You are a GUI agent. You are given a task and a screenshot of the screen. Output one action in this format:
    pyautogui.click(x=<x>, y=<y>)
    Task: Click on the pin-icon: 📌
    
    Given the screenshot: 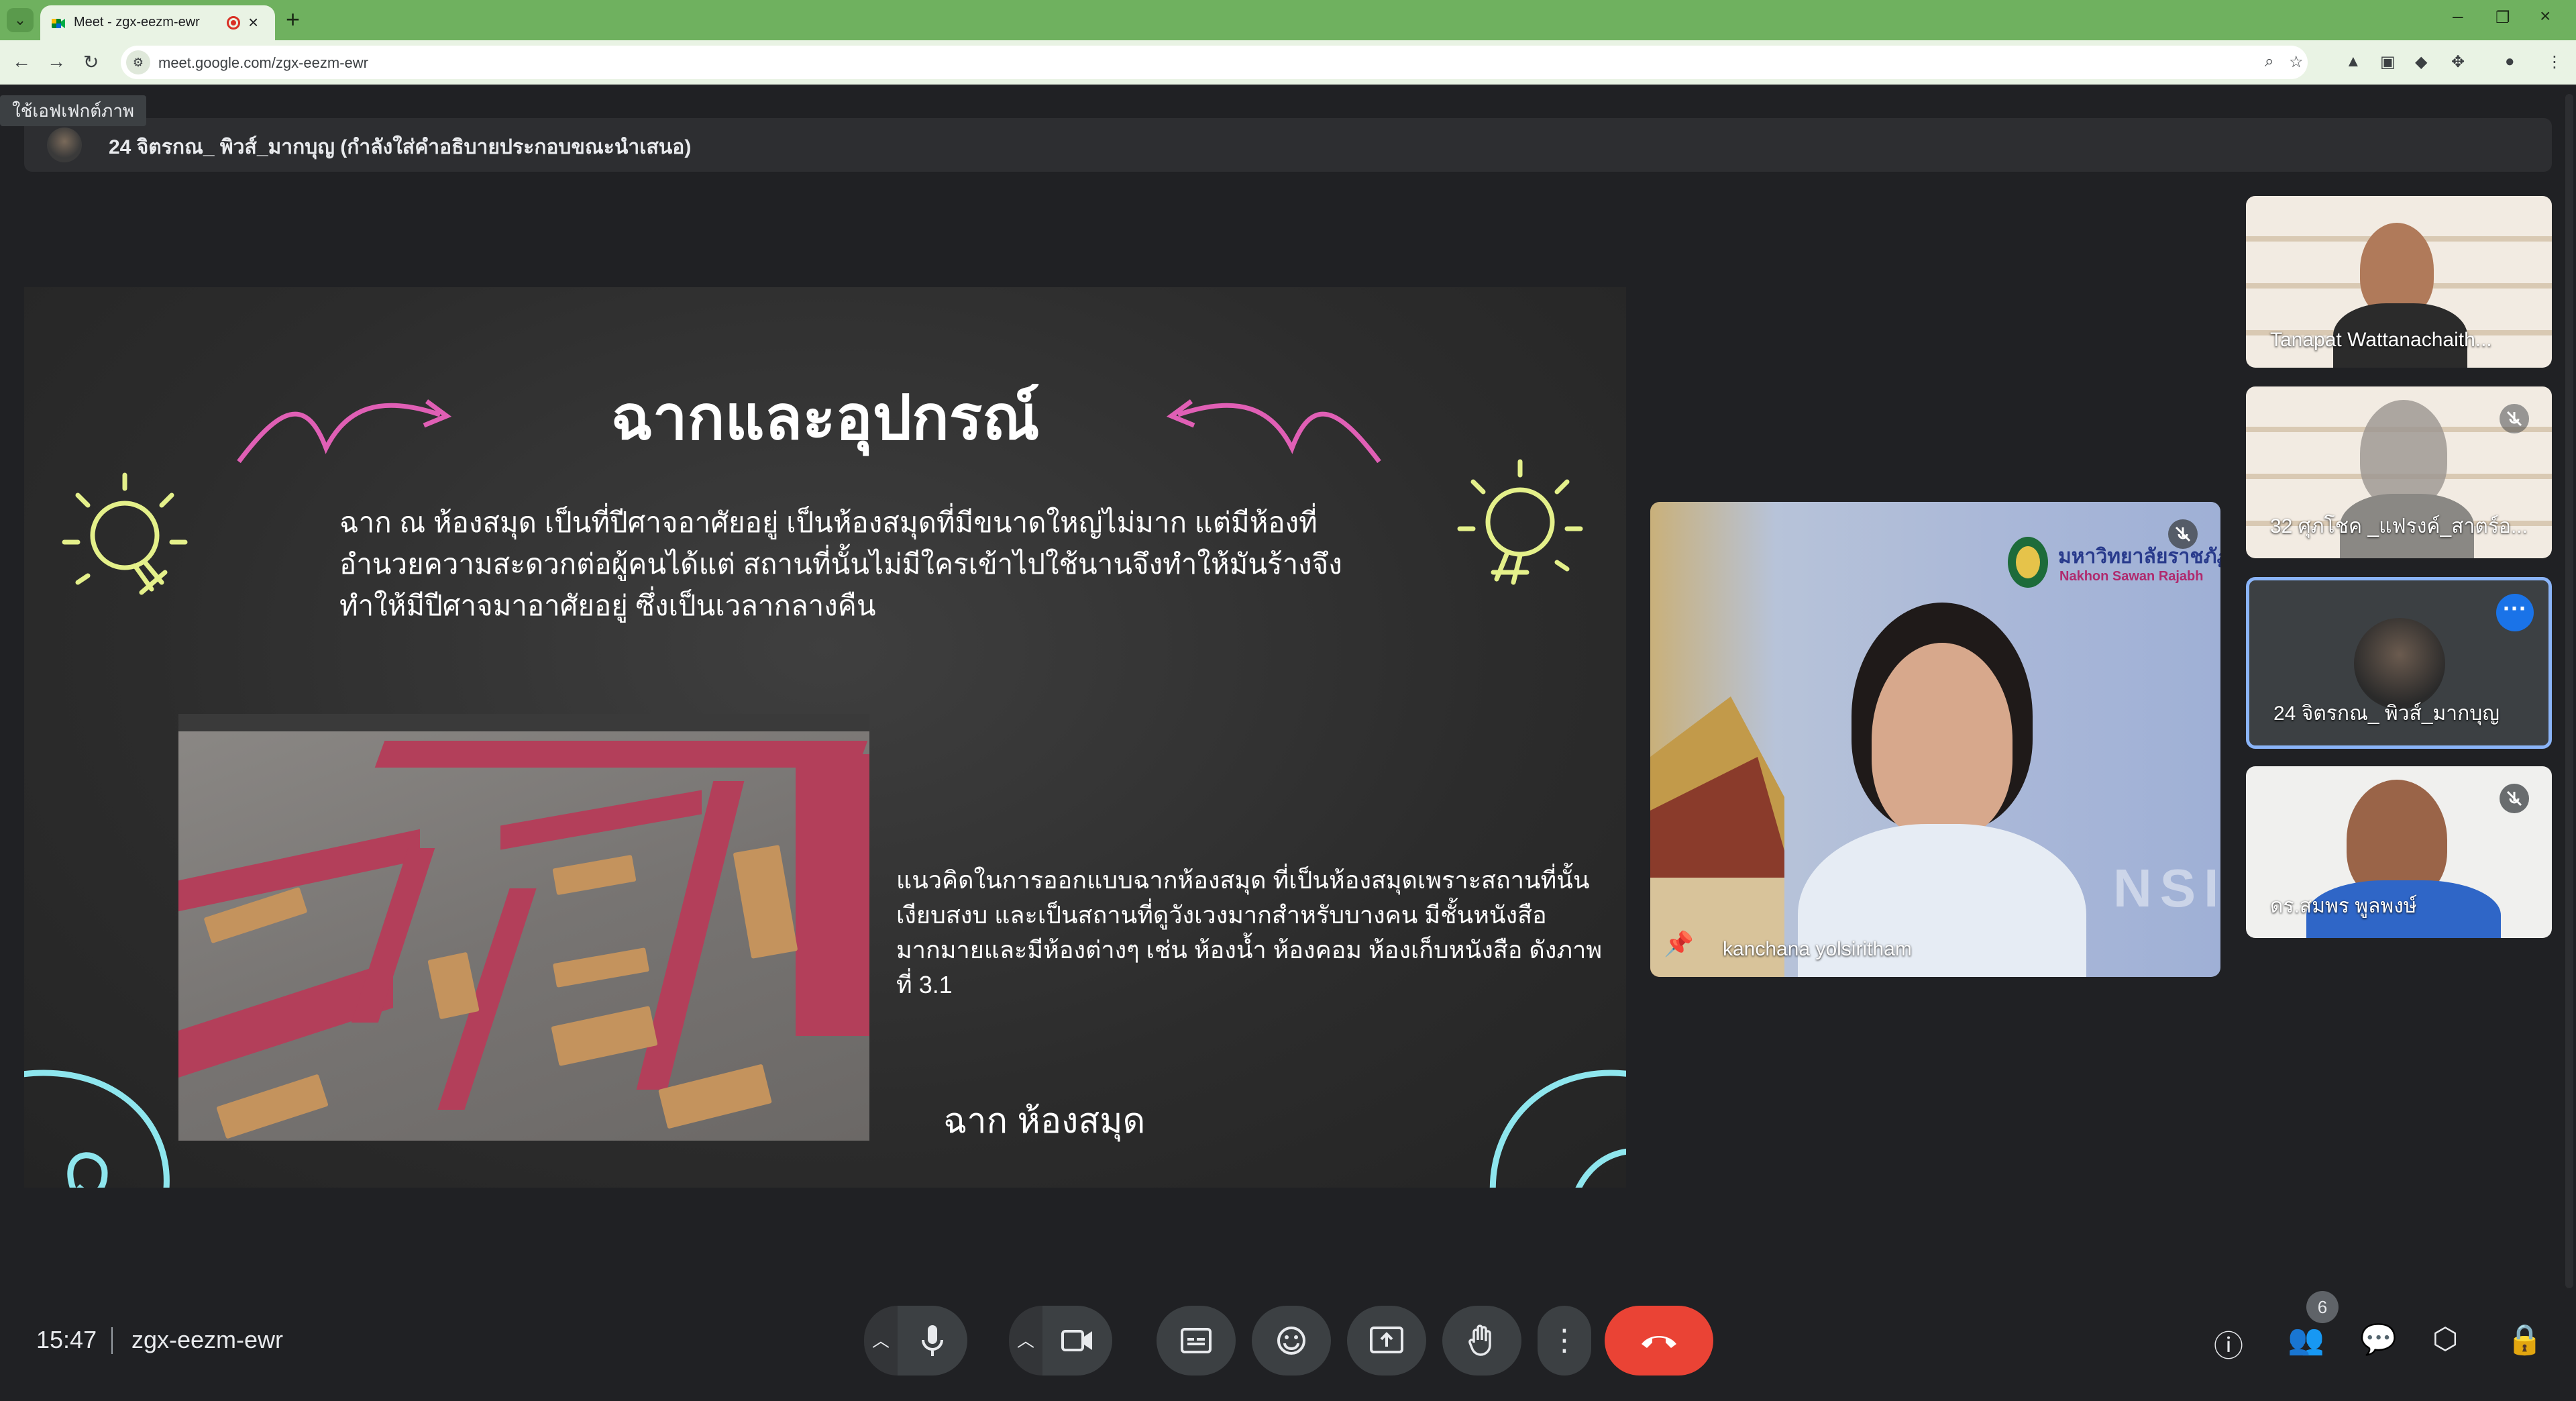 What is the action you would take?
    pyautogui.click(x=1679, y=944)
    